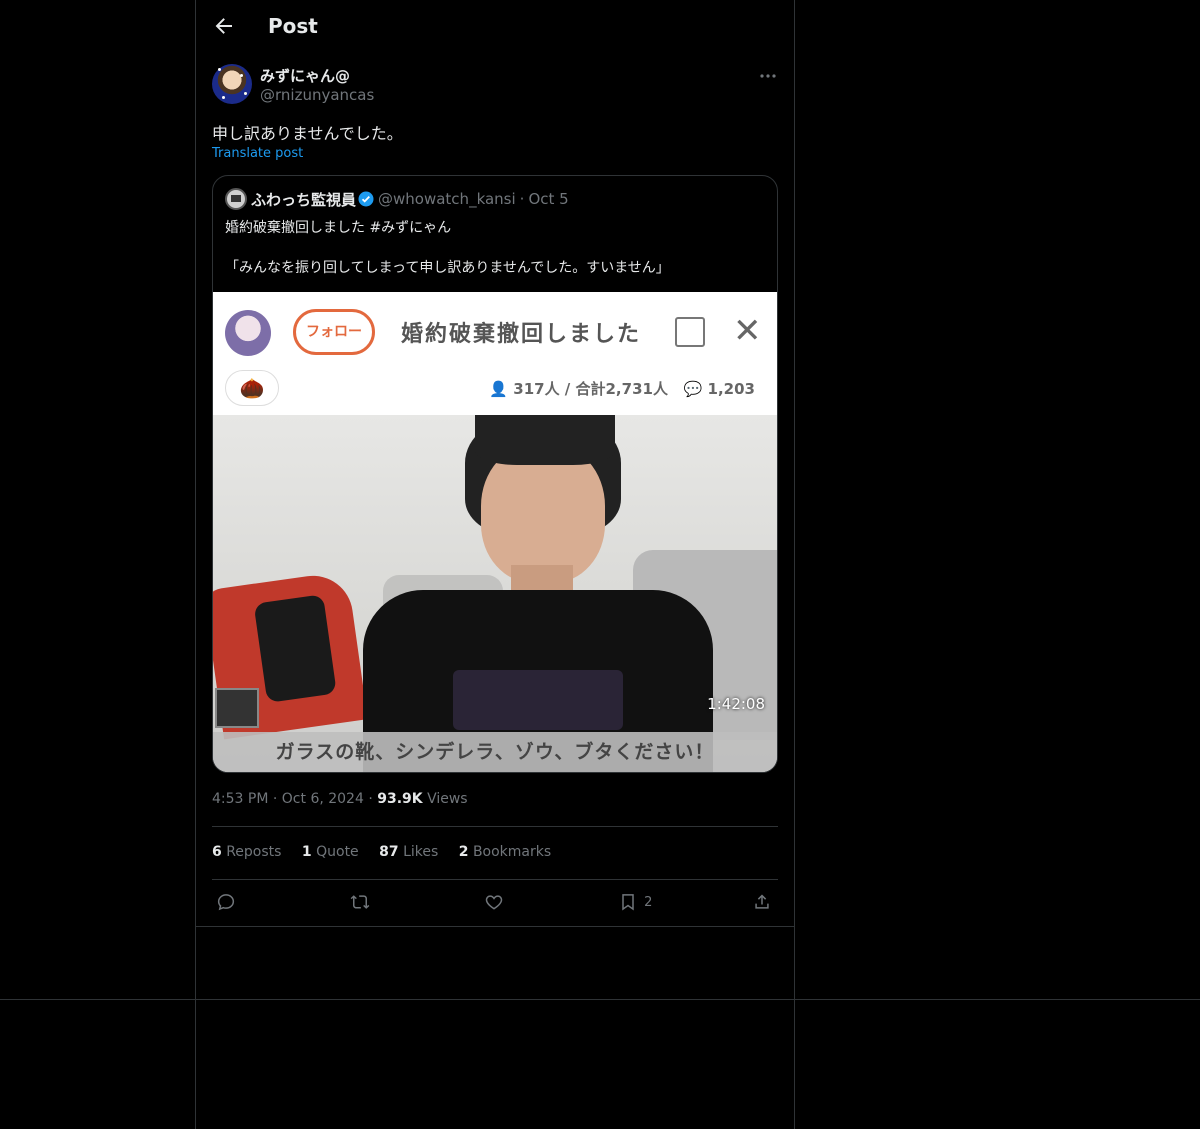  Describe the element at coordinates (747, 331) in the screenshot. I see `close-icon: ✕` at that location.